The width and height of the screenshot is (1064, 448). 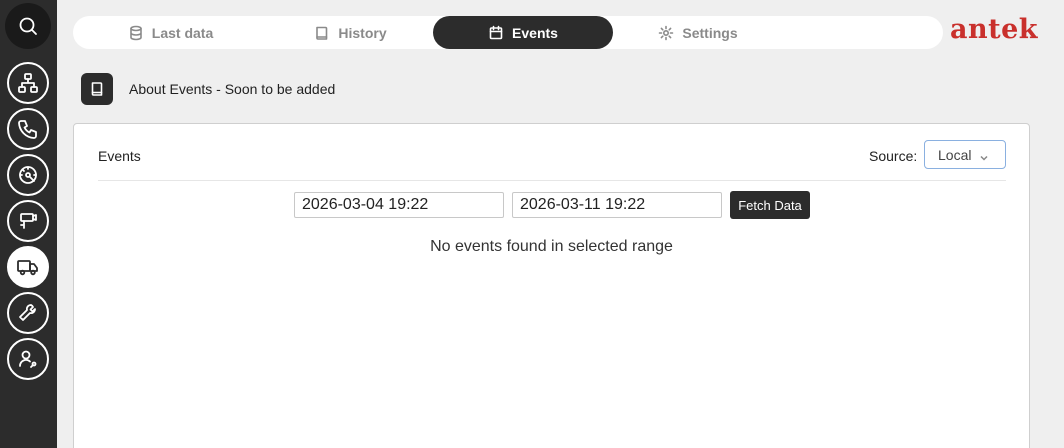 What do you see at coordinates (552, 180) in the screenshot?
I see `divider` at bounding box center [552, 180].